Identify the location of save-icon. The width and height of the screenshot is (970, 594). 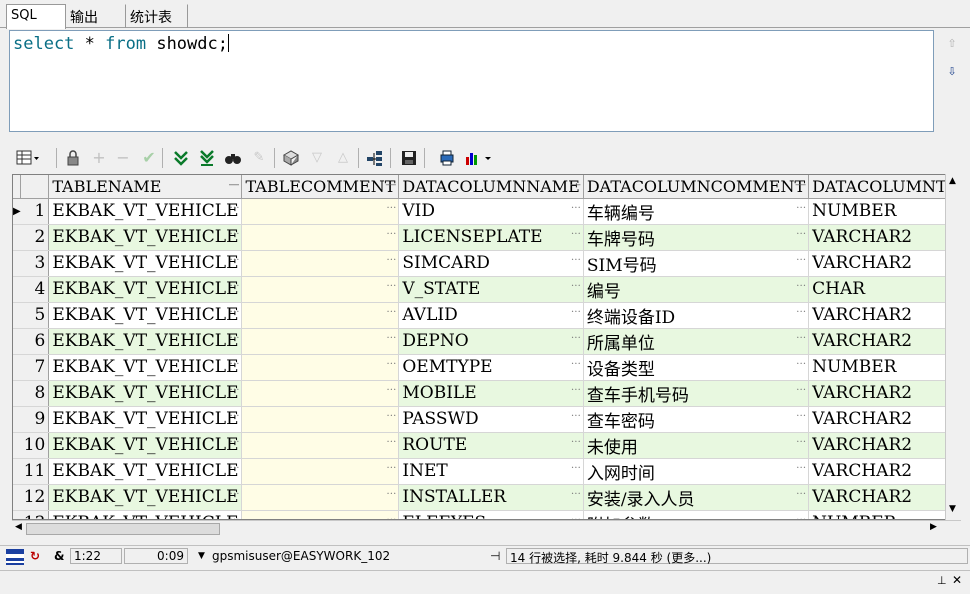
(409, 158).